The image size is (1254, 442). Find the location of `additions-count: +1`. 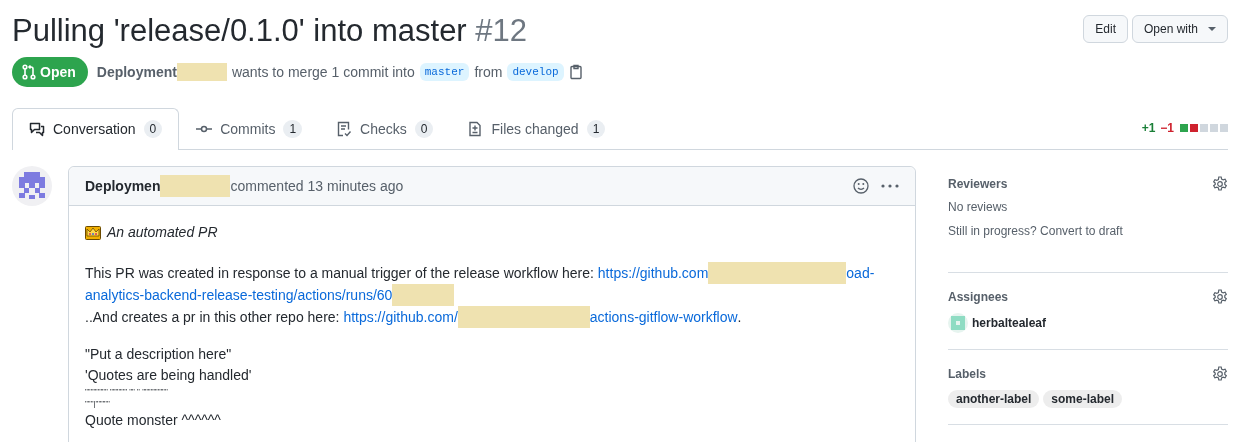

additions-count: +1 is located at coordinates (1148, 128).